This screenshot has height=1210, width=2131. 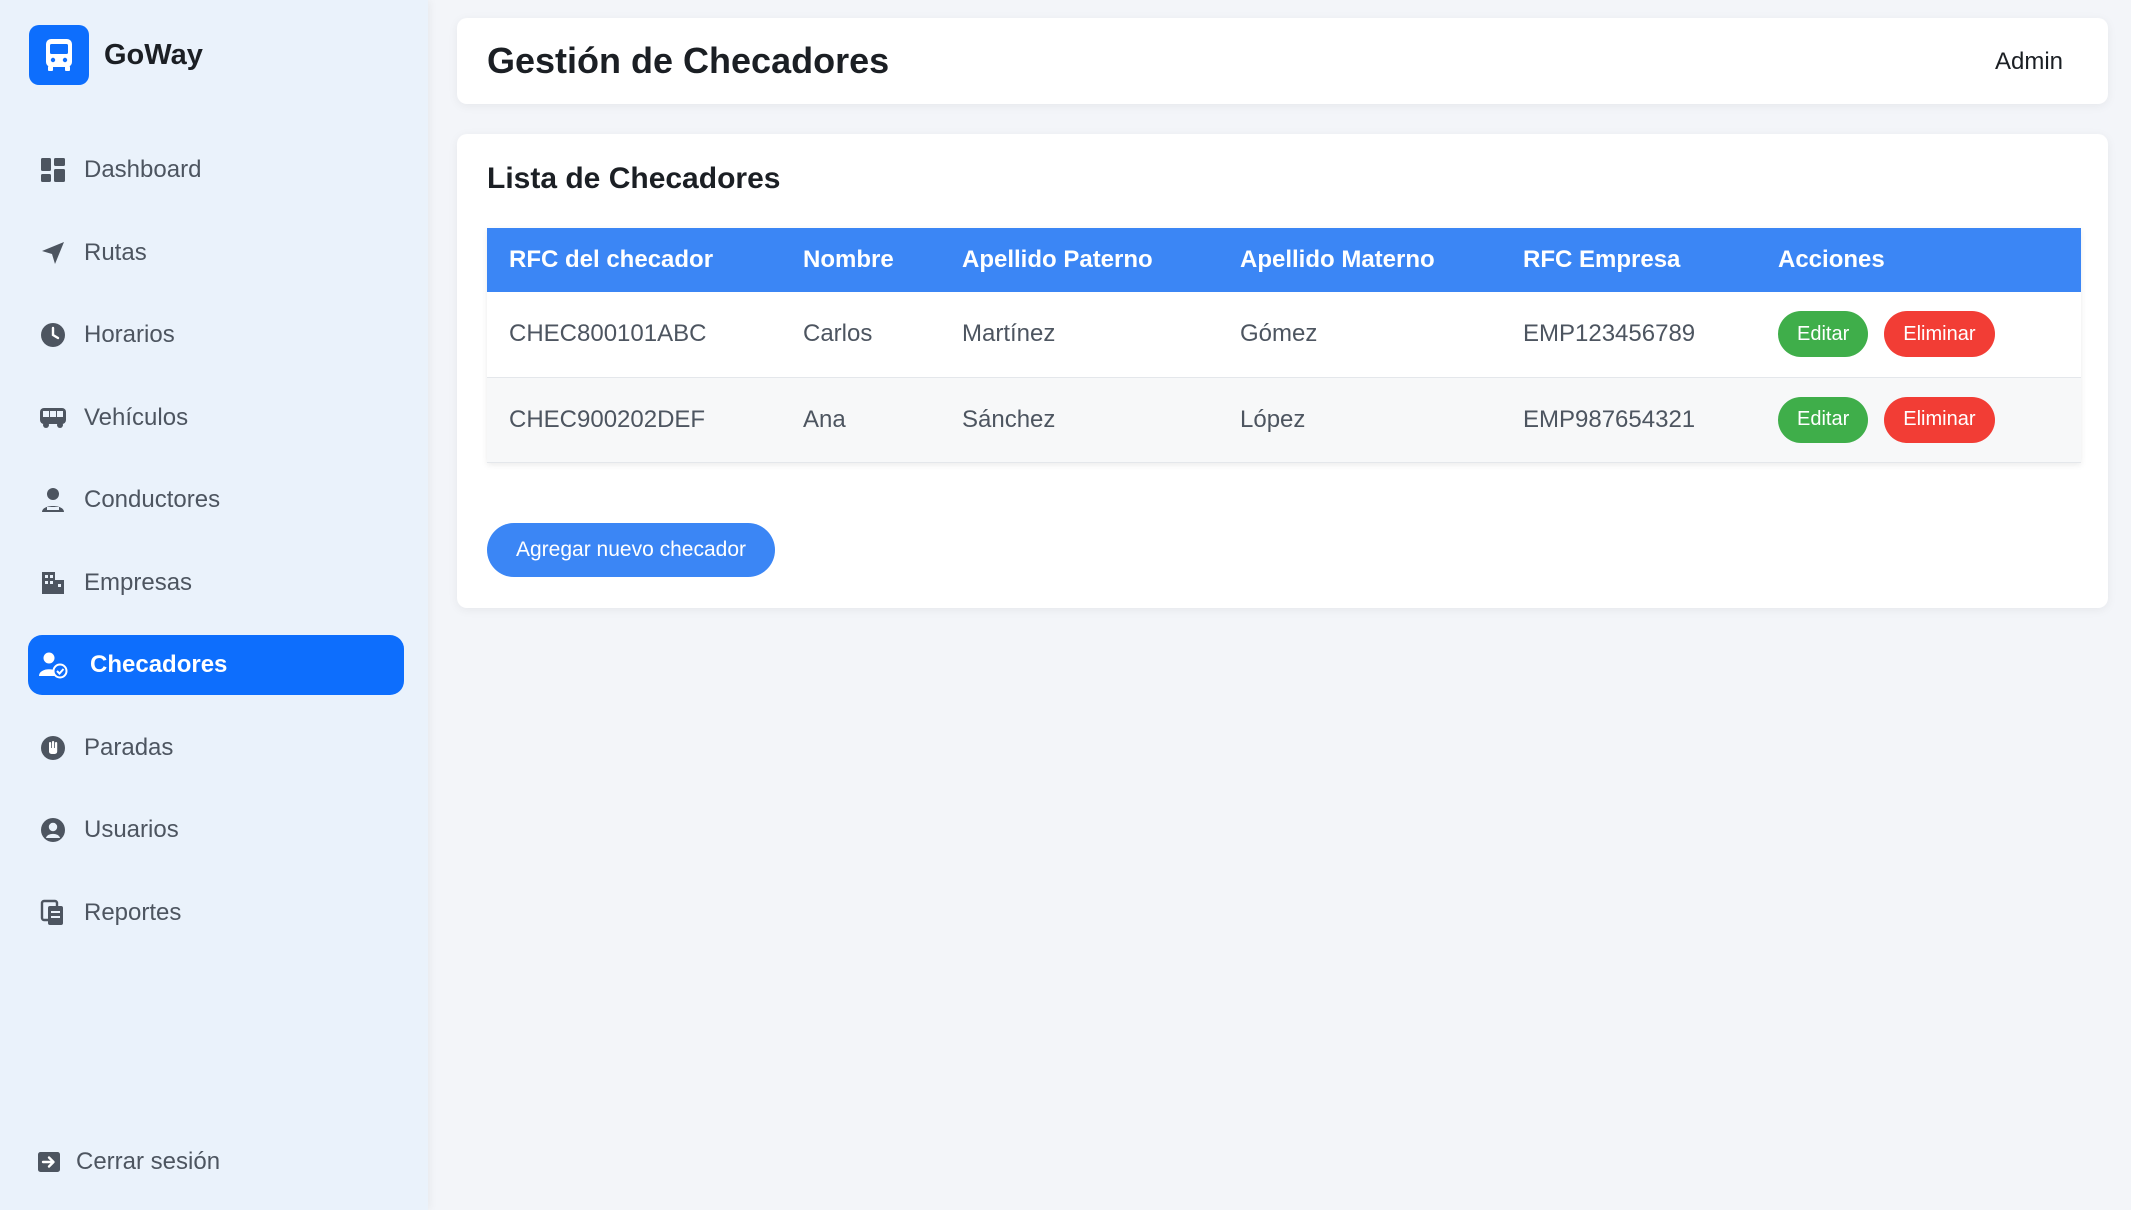 I want to click on sidebar-item-conductores: Conductores, so click(x=216, y=500).